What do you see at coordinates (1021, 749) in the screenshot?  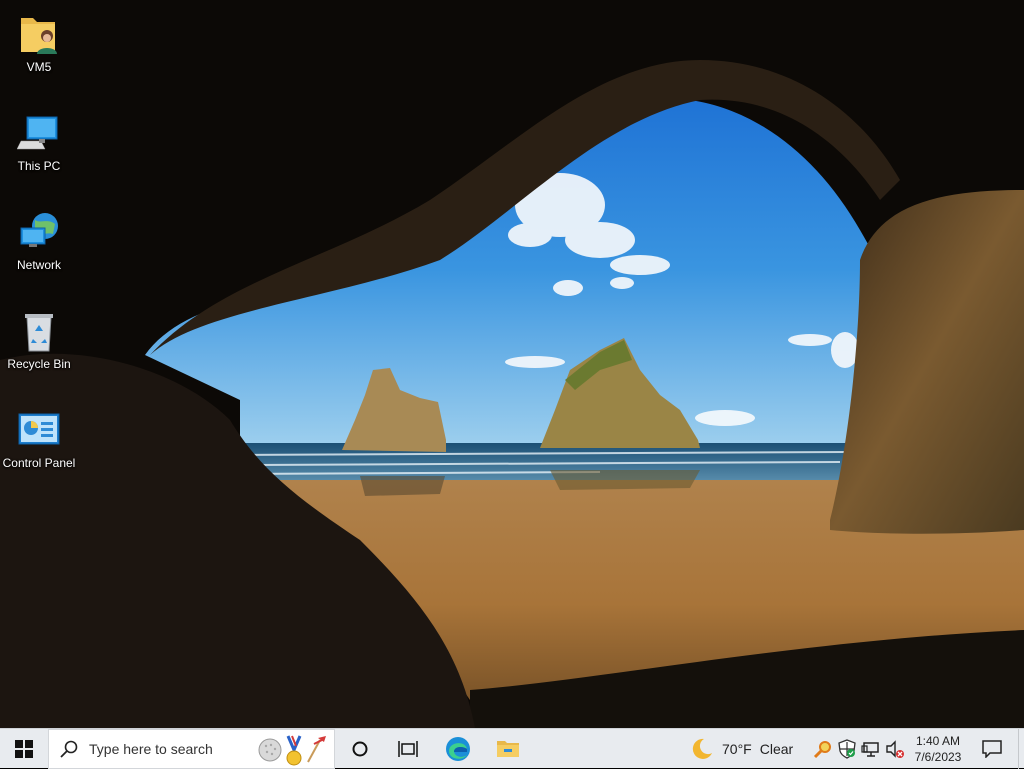 I see `show-desktop-button` at bounding box center [1021, 749].